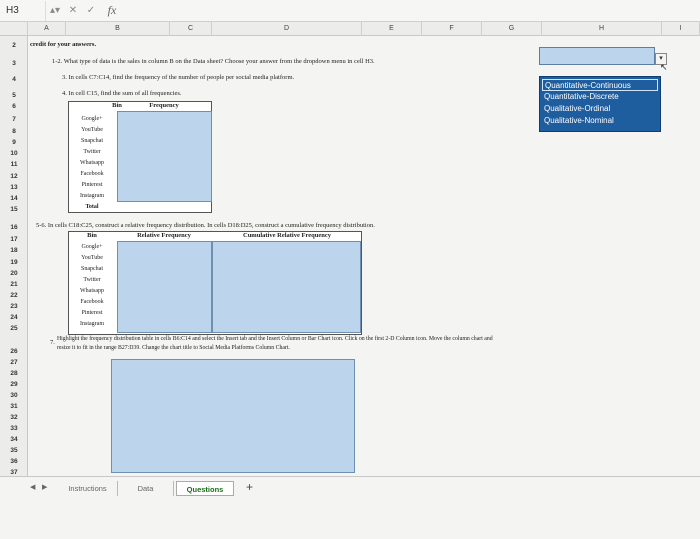 This screenshot has height=539, width=700. I want to click on confirm-icon: ✓, so click(91, 11).